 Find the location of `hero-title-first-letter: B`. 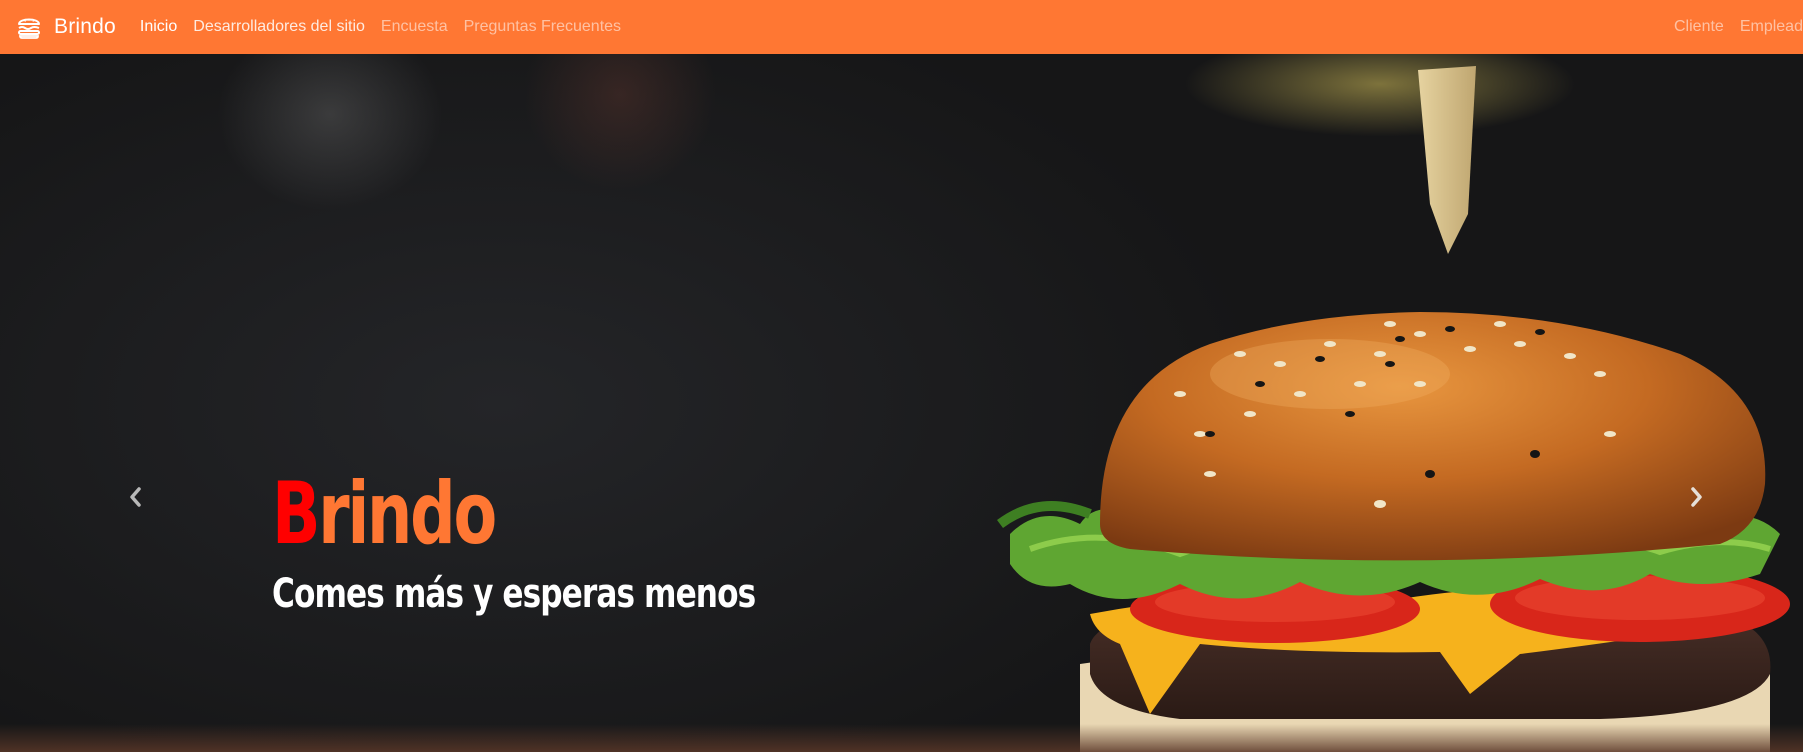

hero-title-first-letter: B is located at coordinates (296, 514).